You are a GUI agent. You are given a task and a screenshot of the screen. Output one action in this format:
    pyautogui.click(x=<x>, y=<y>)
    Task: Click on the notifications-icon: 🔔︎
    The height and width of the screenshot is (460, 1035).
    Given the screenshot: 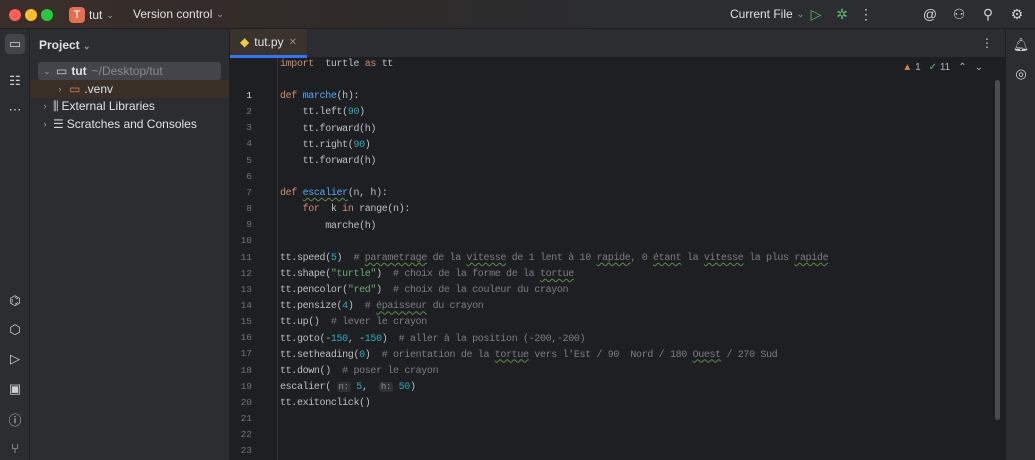 What is the action you would take?
    pyautogui.click(x=1021, y=45)
    